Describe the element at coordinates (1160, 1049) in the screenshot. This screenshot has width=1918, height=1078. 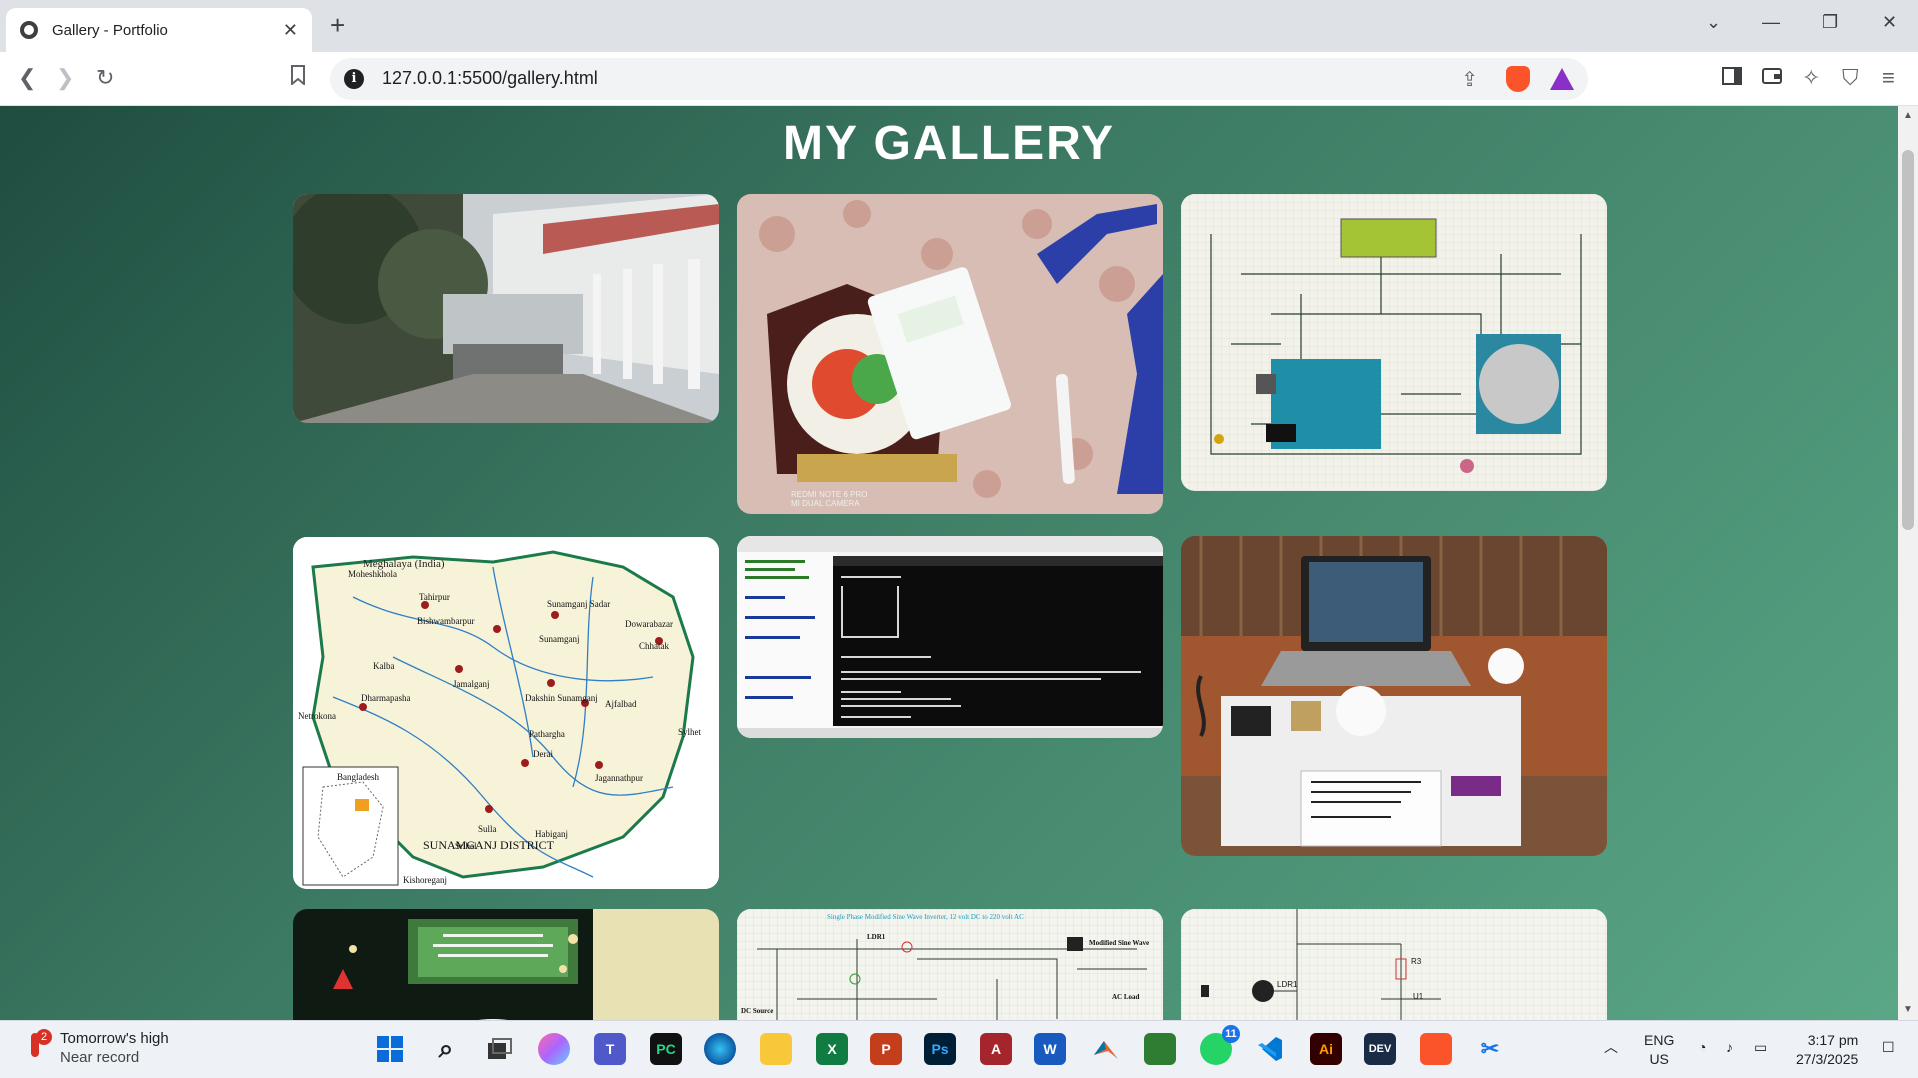
I see `proteus-icon` at that location.